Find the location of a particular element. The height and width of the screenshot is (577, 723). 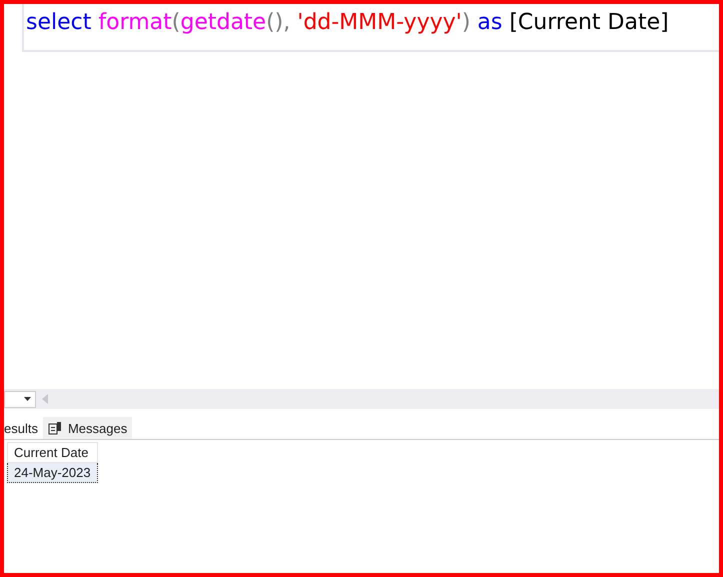

code-line: select format(getdate(), 'dd-MMM-yyyy') as [Current Date] is located at coordinates (347, 22).